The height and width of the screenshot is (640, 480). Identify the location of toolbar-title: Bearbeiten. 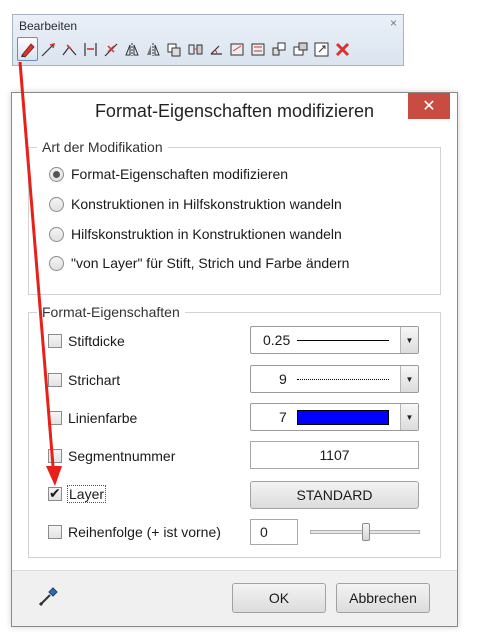
(48, 26).